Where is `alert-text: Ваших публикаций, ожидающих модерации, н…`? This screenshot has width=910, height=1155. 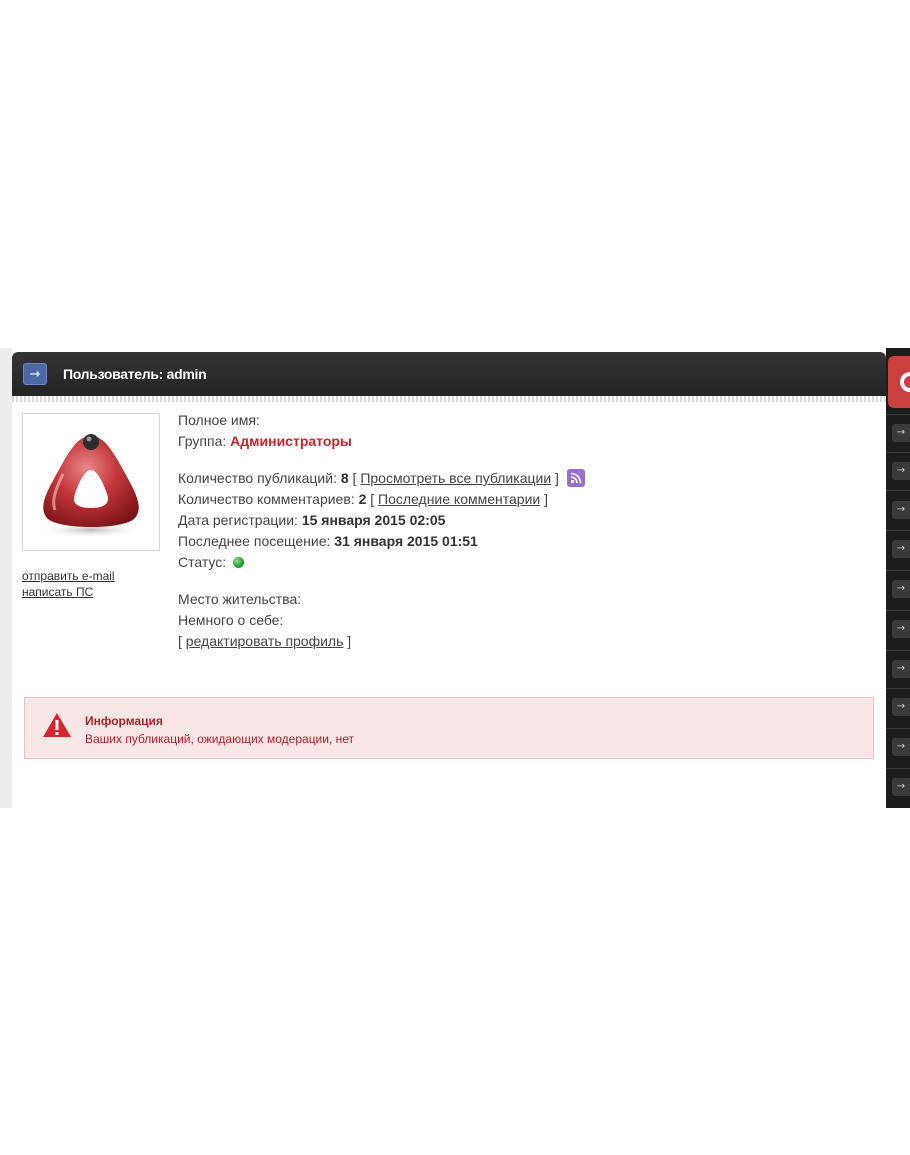
alert-text: Ваших публикаций, ожидающих модерации, н… is located at coordinates (220, 739).